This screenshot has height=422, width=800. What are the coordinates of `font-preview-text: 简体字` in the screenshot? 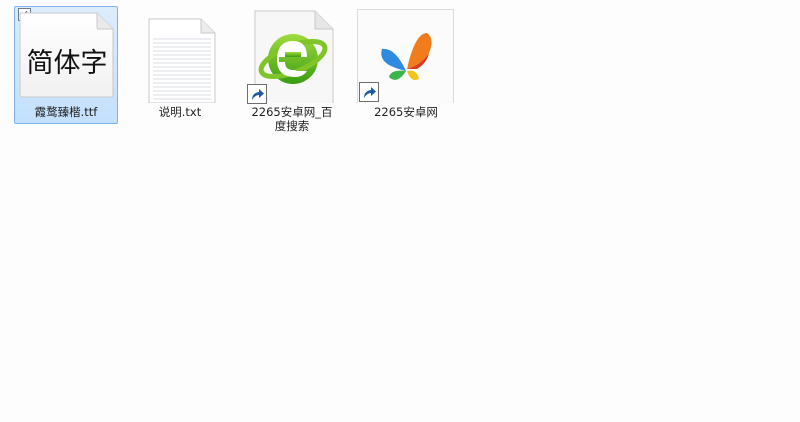 It's located at (67, 63).